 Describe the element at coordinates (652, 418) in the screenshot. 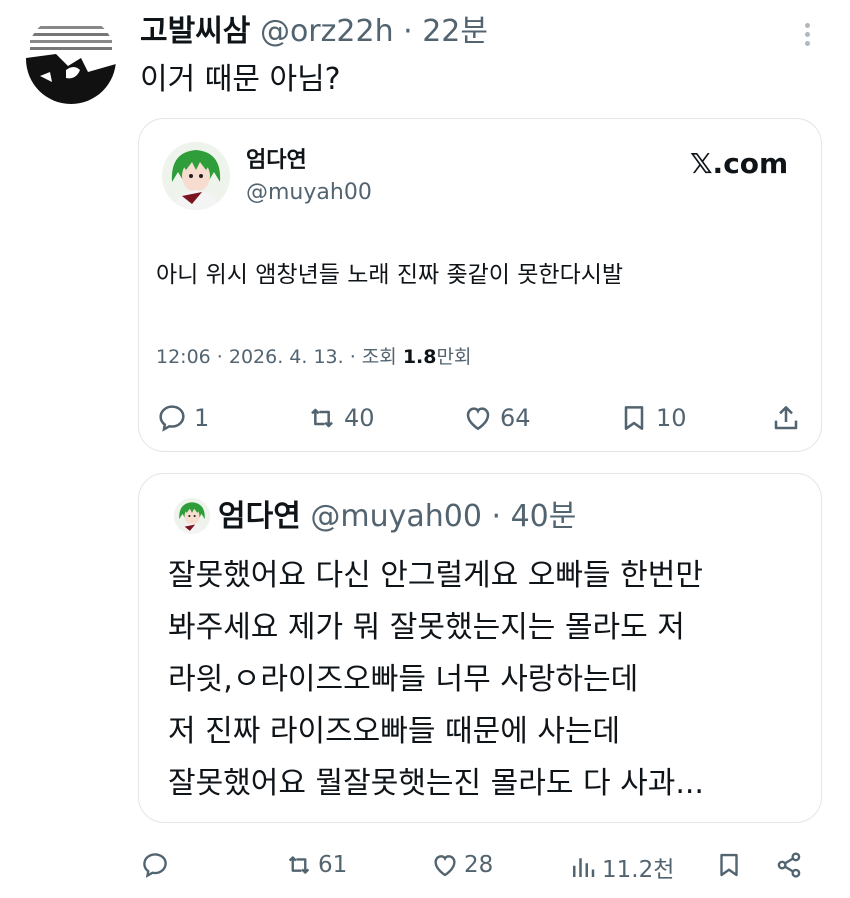

I see `quoted-bookmark-button: 10` at that location.